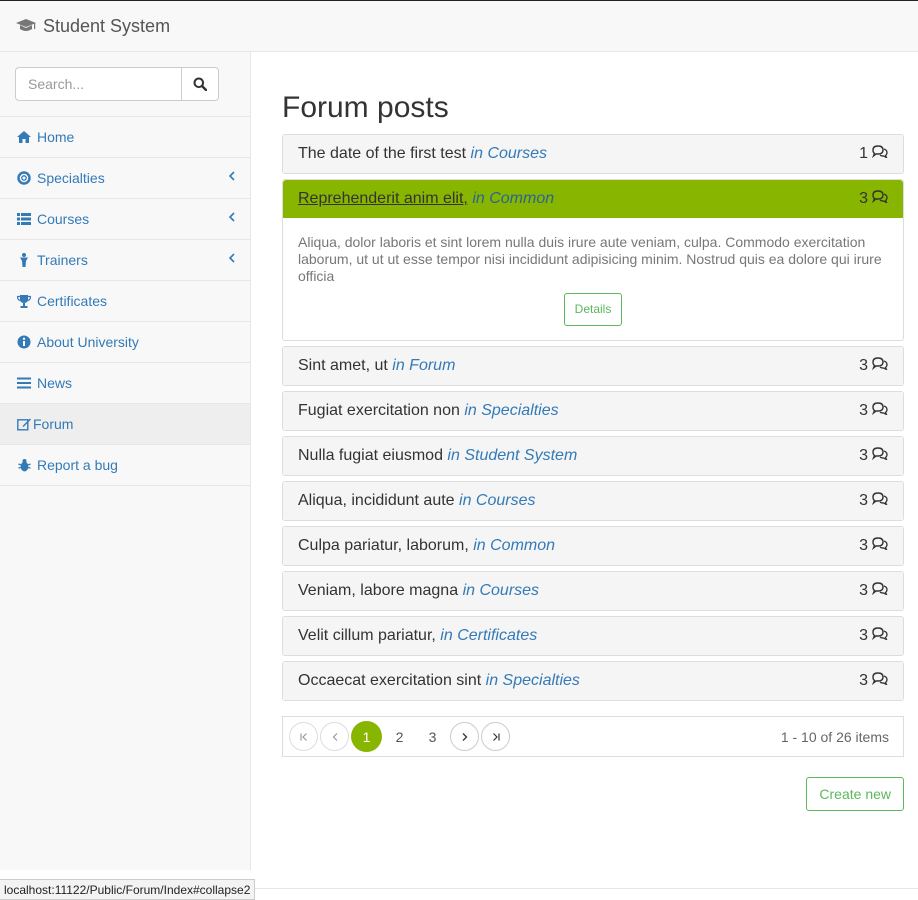  Describe the element at coordinates (125, 178) in the screenshot. I see `sidebar-item-specialties: Specialties` at that location.